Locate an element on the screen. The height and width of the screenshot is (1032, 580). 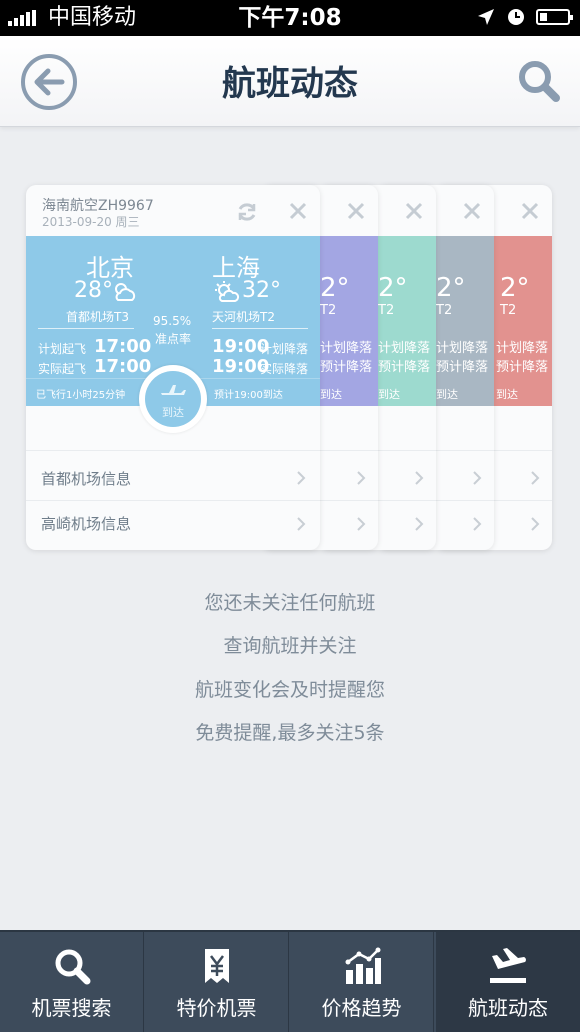
tab-label: 机票搜索 is located at coordinates (71, 1008).